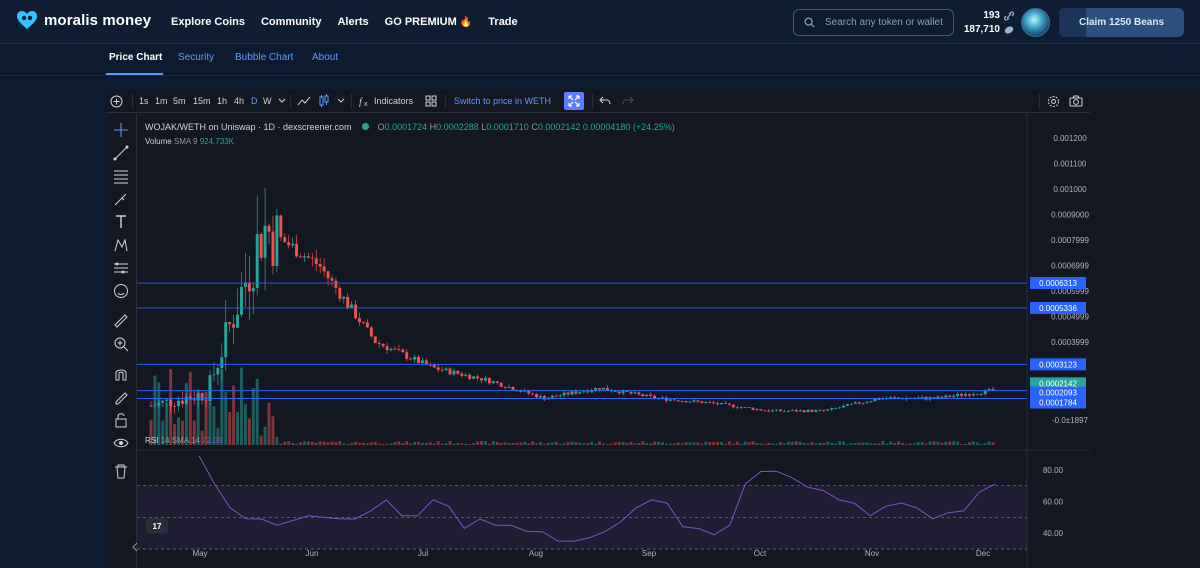  Describe the element at coordinates (1035, 22) in the screenshot. I see `avatar` at that location.